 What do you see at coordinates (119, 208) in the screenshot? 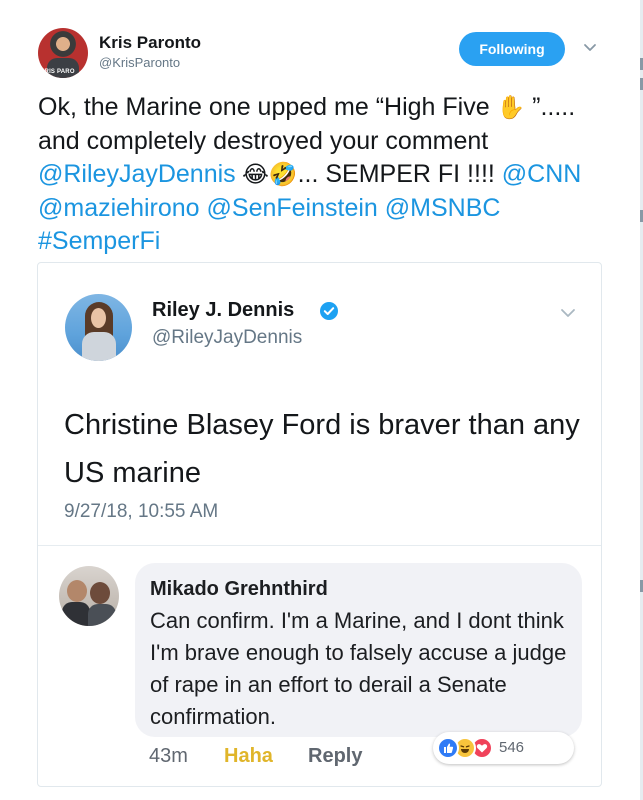
I see `mention-link: @maziehirono` at bounding box center [119, 208].